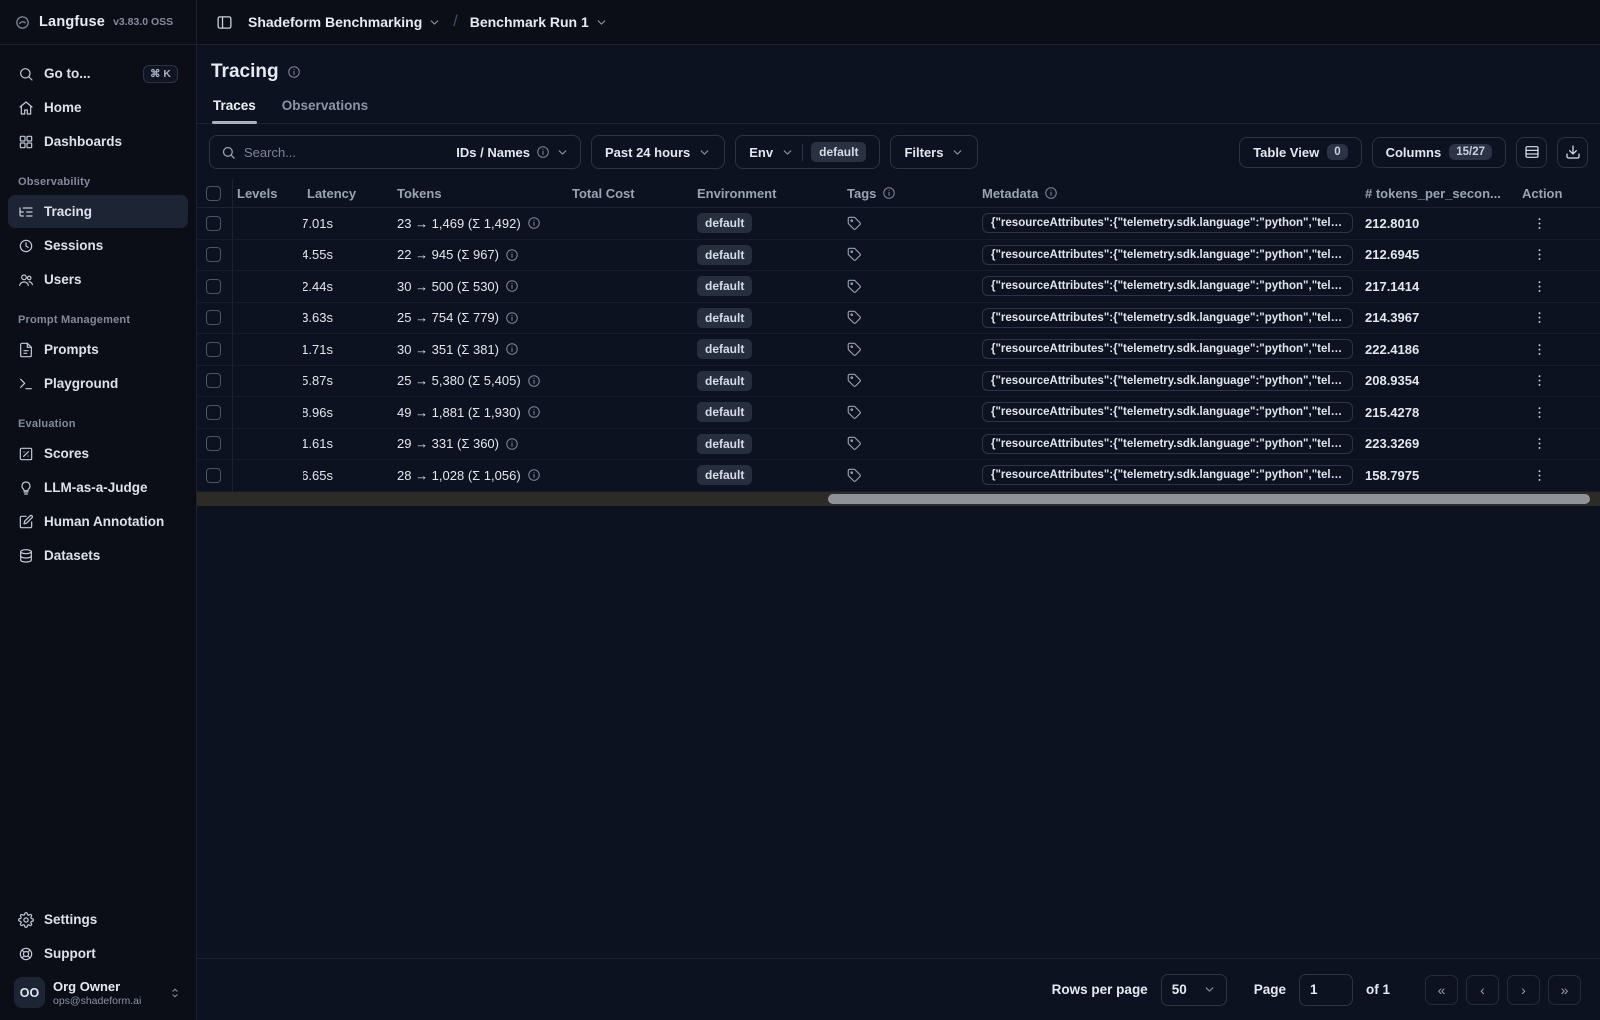  I want to click on select-all-checkbox, so click(213, 193).